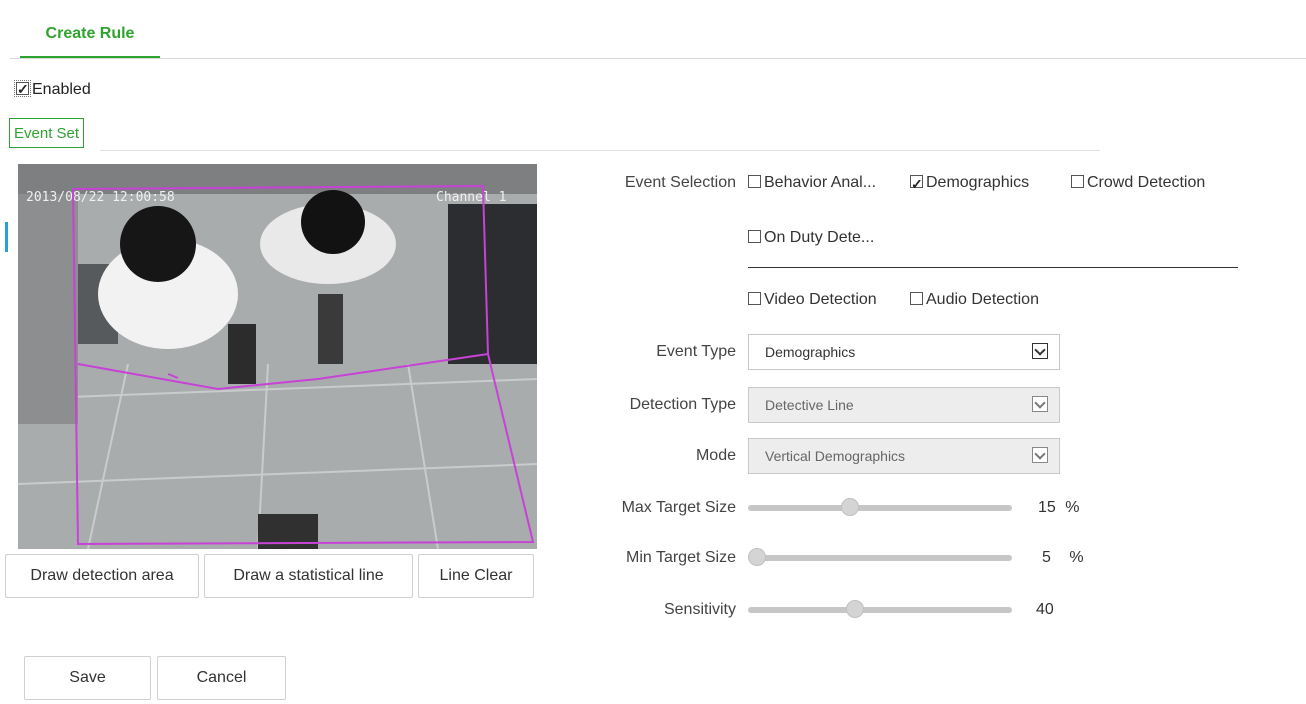  Describe the element at coordinates (904, 405) in the screenshot. I see `detection-type-select: Detective Line` at that location.